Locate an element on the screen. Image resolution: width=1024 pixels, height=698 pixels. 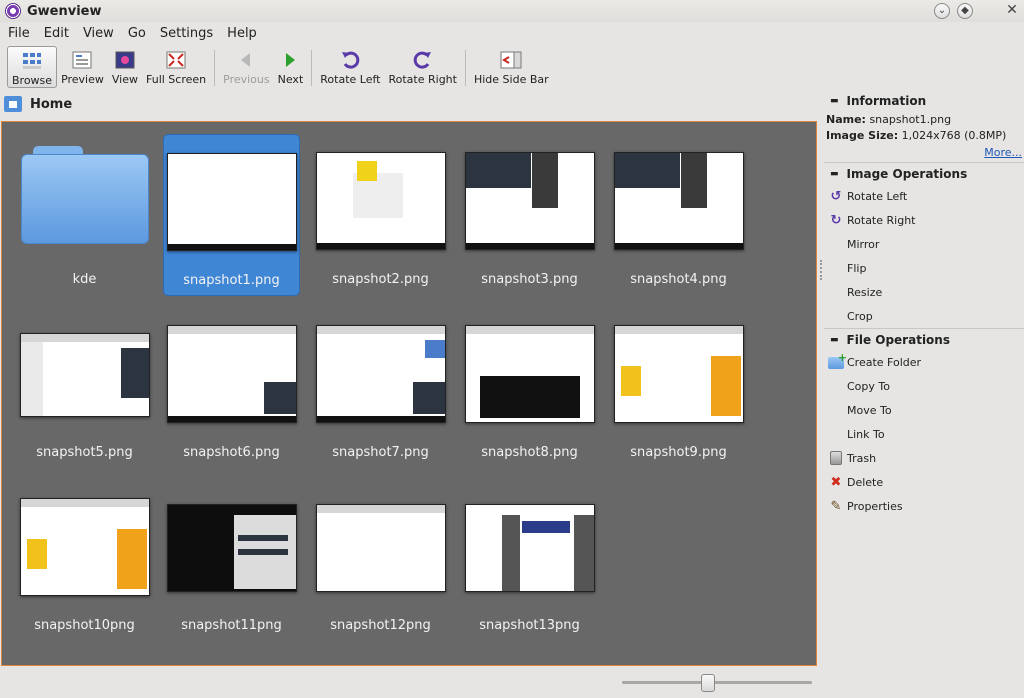
op-trash: Trash is located at coordinates (852, 458).